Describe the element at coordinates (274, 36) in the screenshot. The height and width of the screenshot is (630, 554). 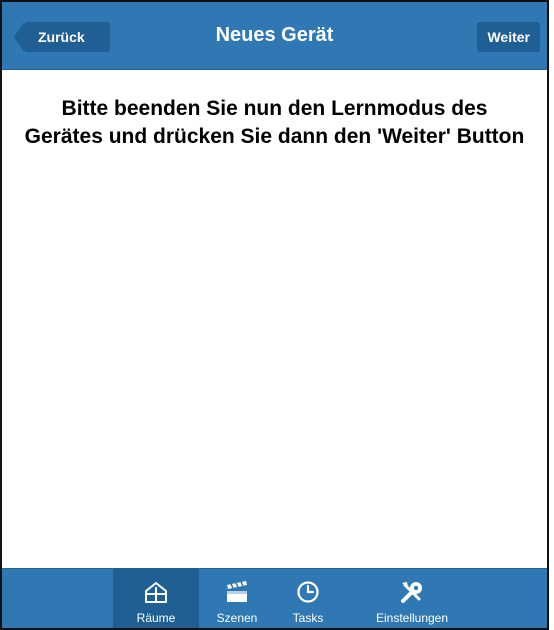
I see `navigation-bar: Neues Gerät Zurück Weiter` at that location.